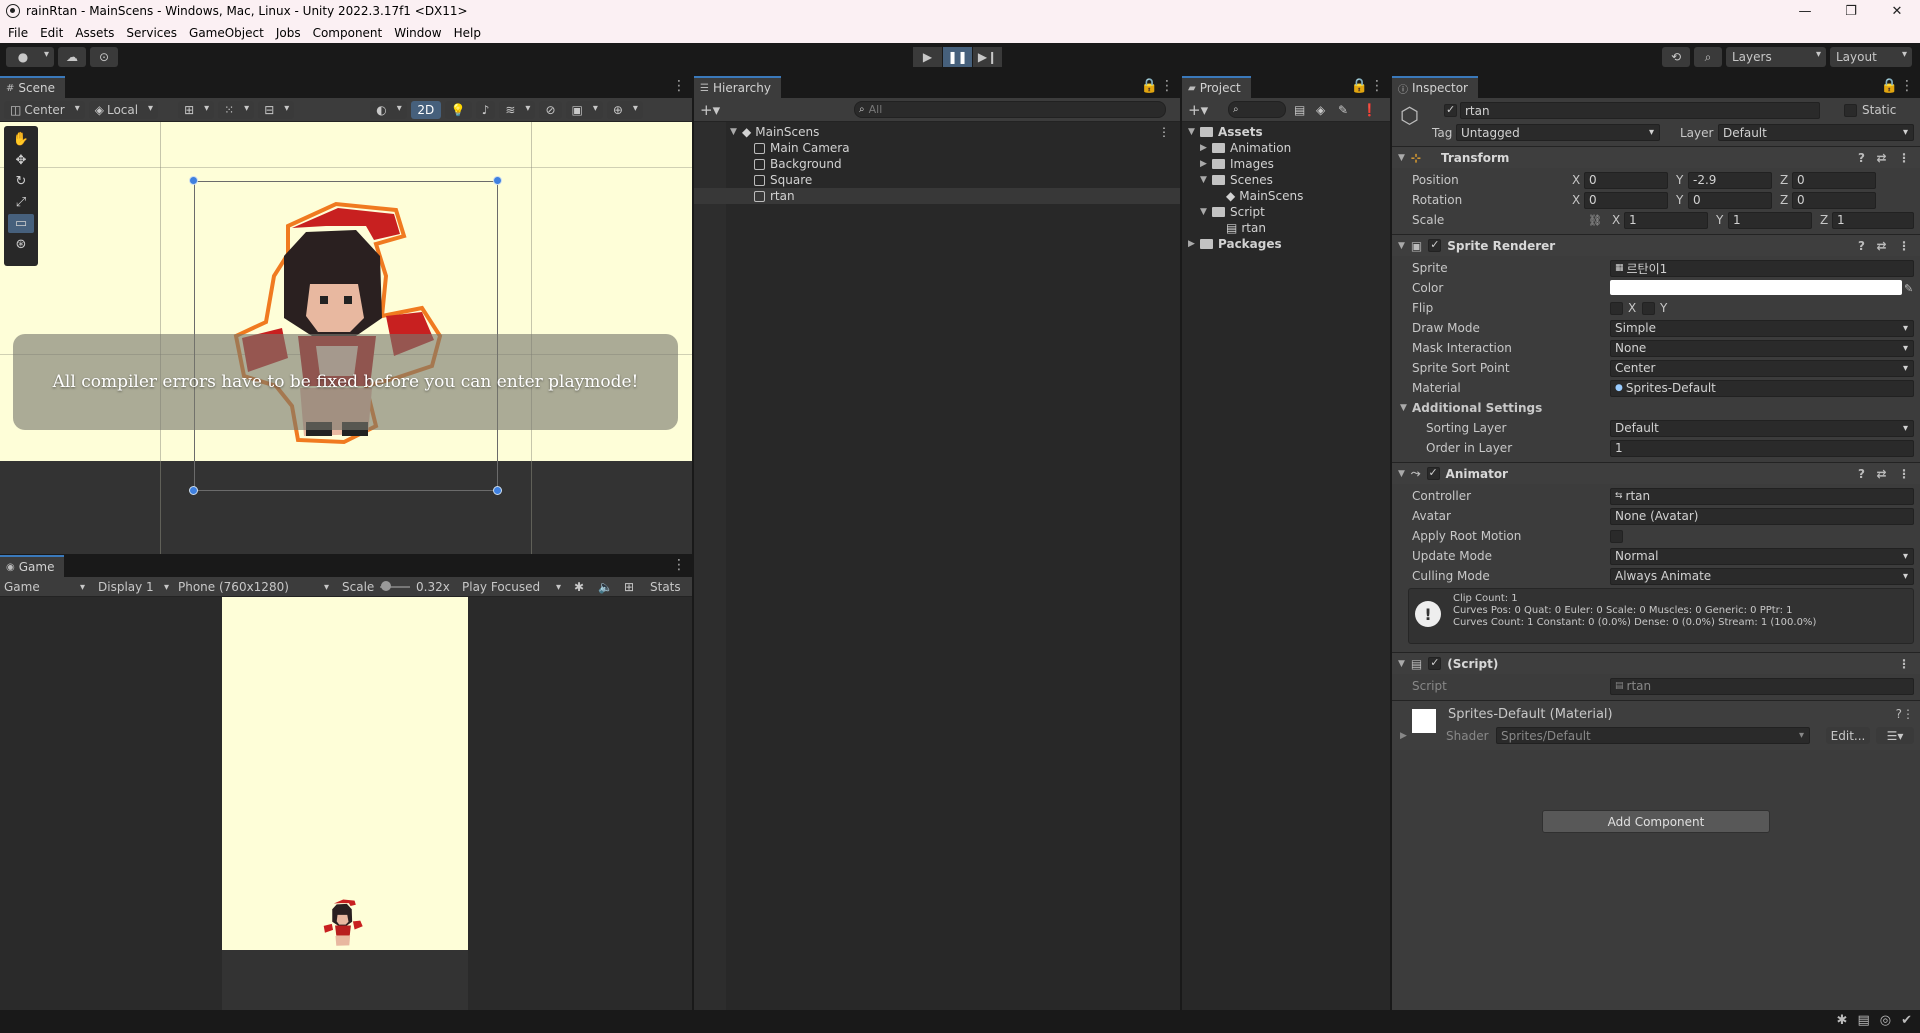 Image resolution: width=1920 pixels, height=1033 pixels. What do you see at coordinates (665, 587) in the screenshot?
I see `stats-button: Stats` at bounding box center [665, 587].